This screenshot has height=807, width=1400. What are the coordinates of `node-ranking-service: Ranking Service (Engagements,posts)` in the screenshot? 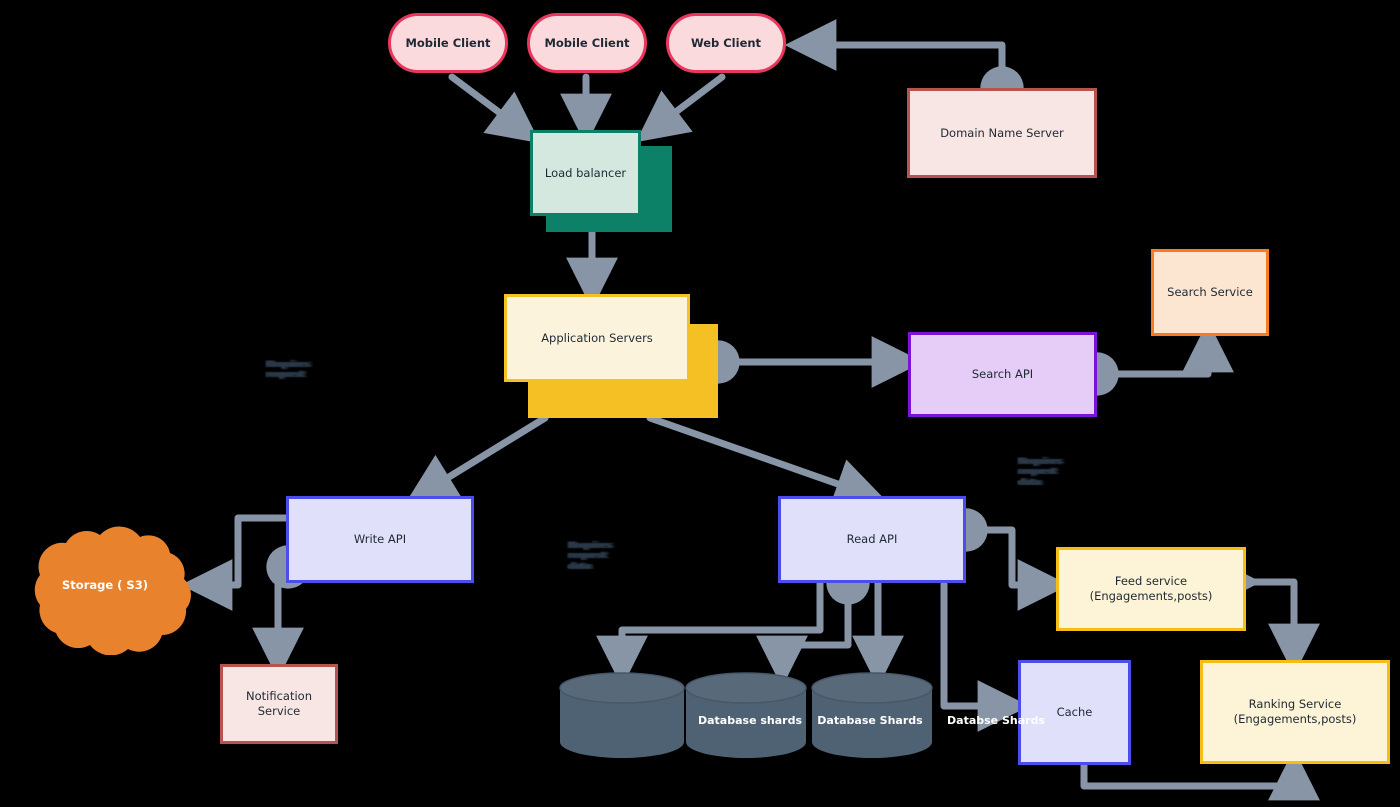 It's located at (1295, 712).